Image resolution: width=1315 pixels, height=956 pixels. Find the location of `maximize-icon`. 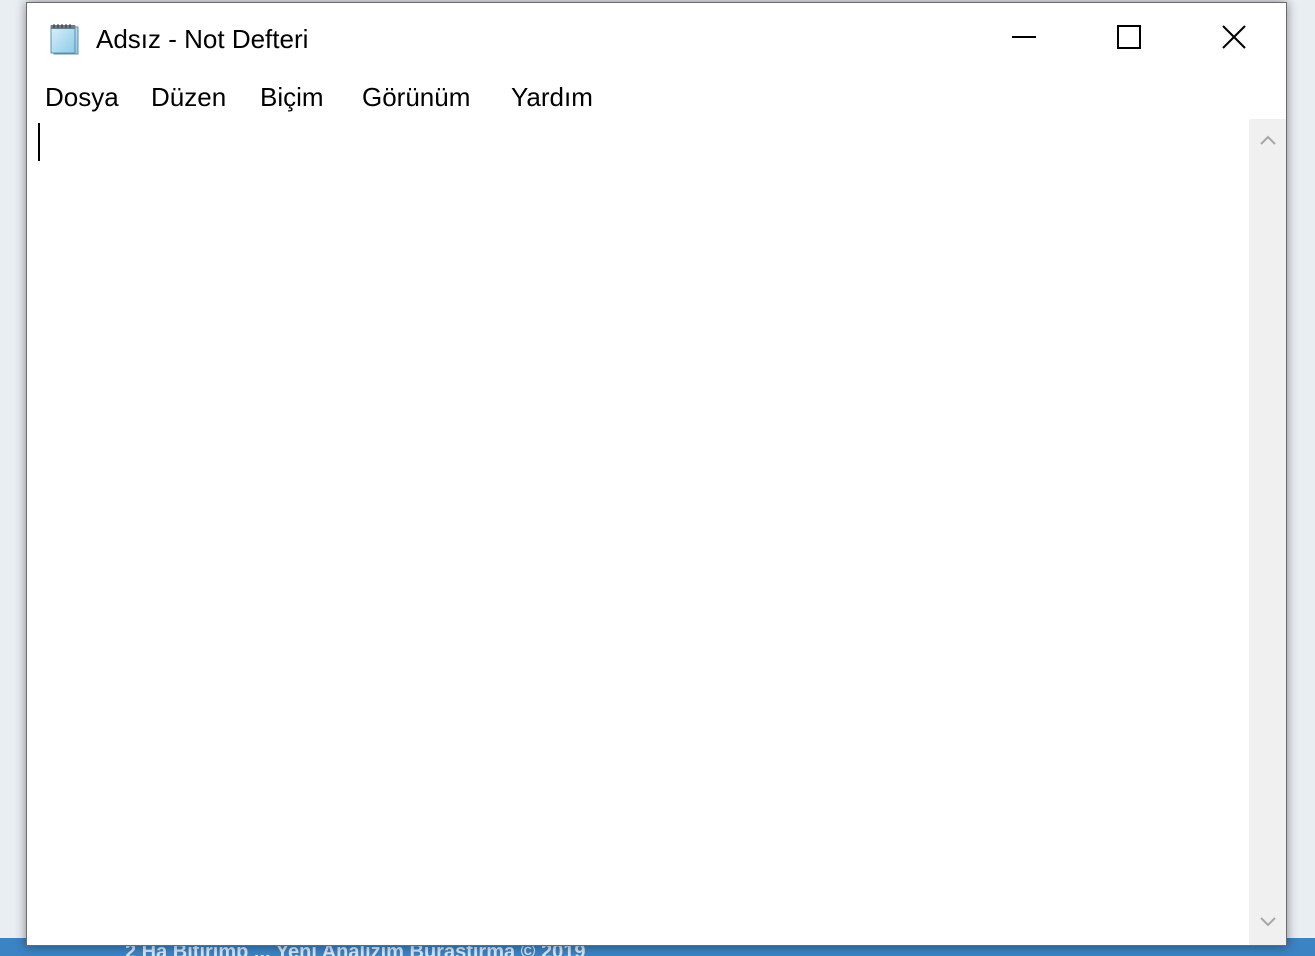

maximize-icon is located at coordinates (1129, 39).